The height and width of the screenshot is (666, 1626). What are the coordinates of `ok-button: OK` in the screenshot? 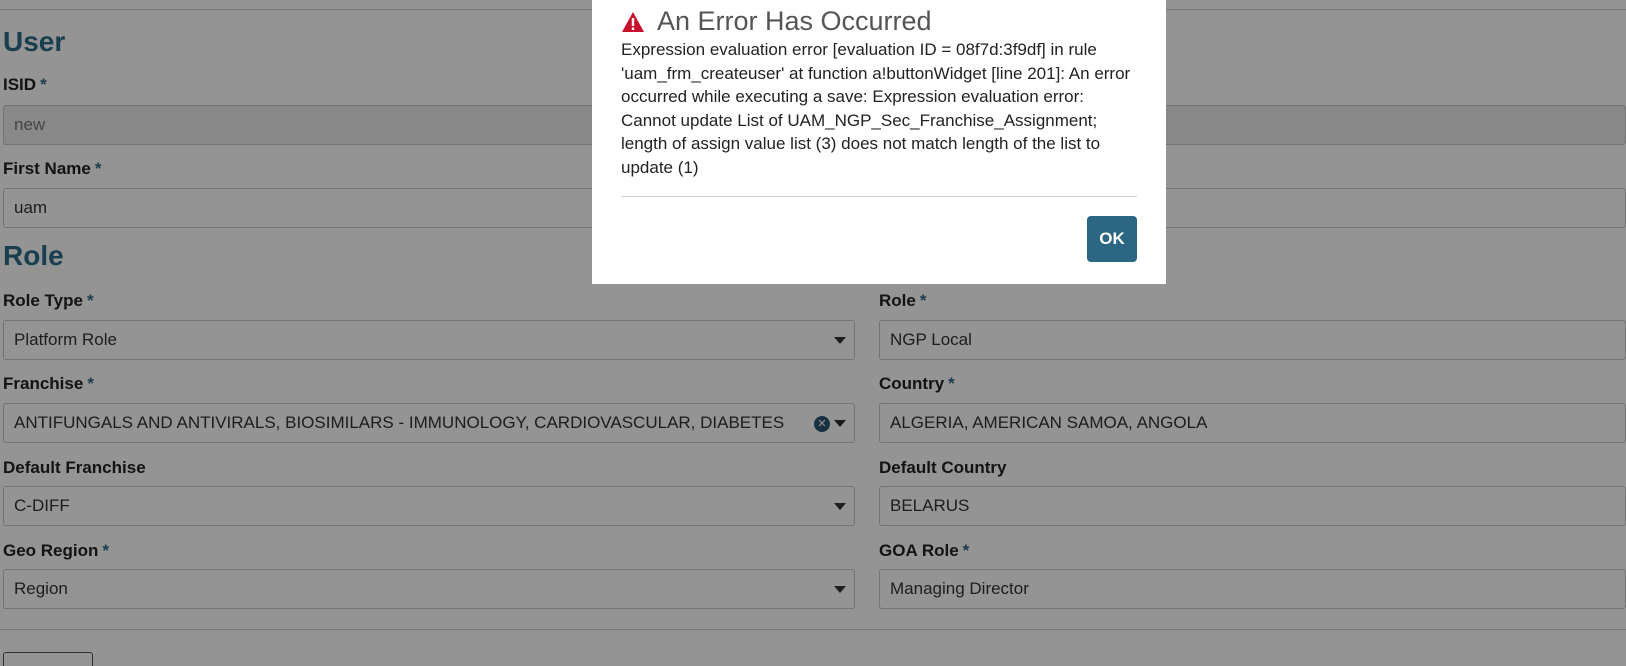 It's located at (1112, 239).